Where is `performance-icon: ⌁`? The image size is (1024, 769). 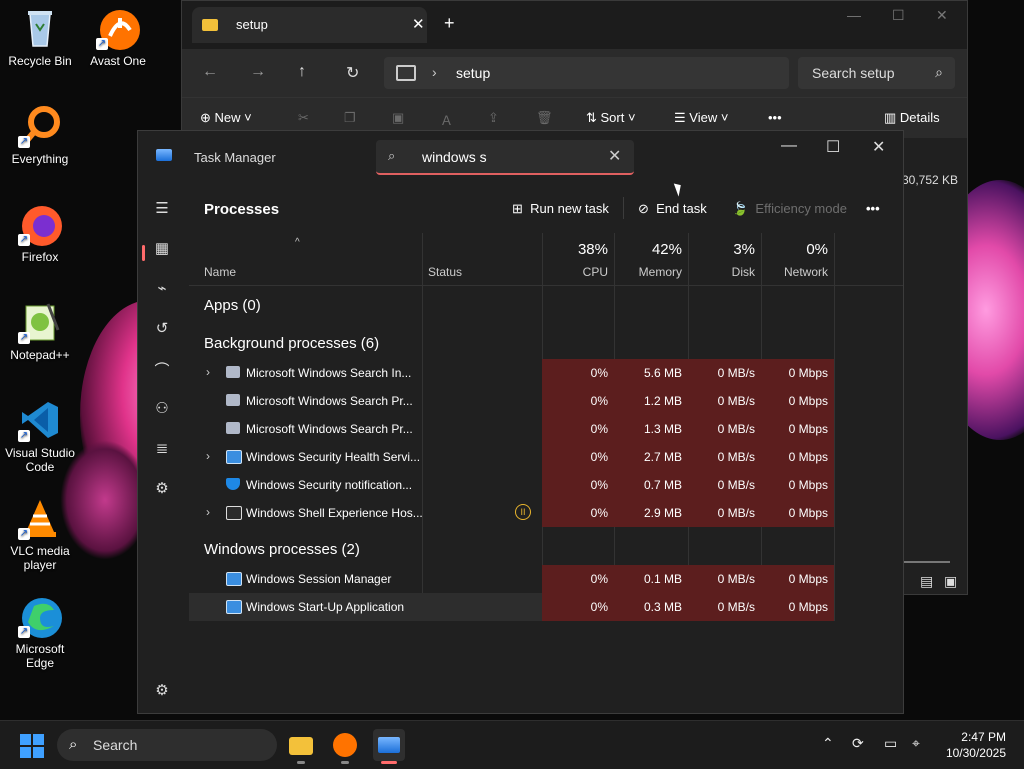
performance-icon: ⌁ is located at coordinates (162, 289).